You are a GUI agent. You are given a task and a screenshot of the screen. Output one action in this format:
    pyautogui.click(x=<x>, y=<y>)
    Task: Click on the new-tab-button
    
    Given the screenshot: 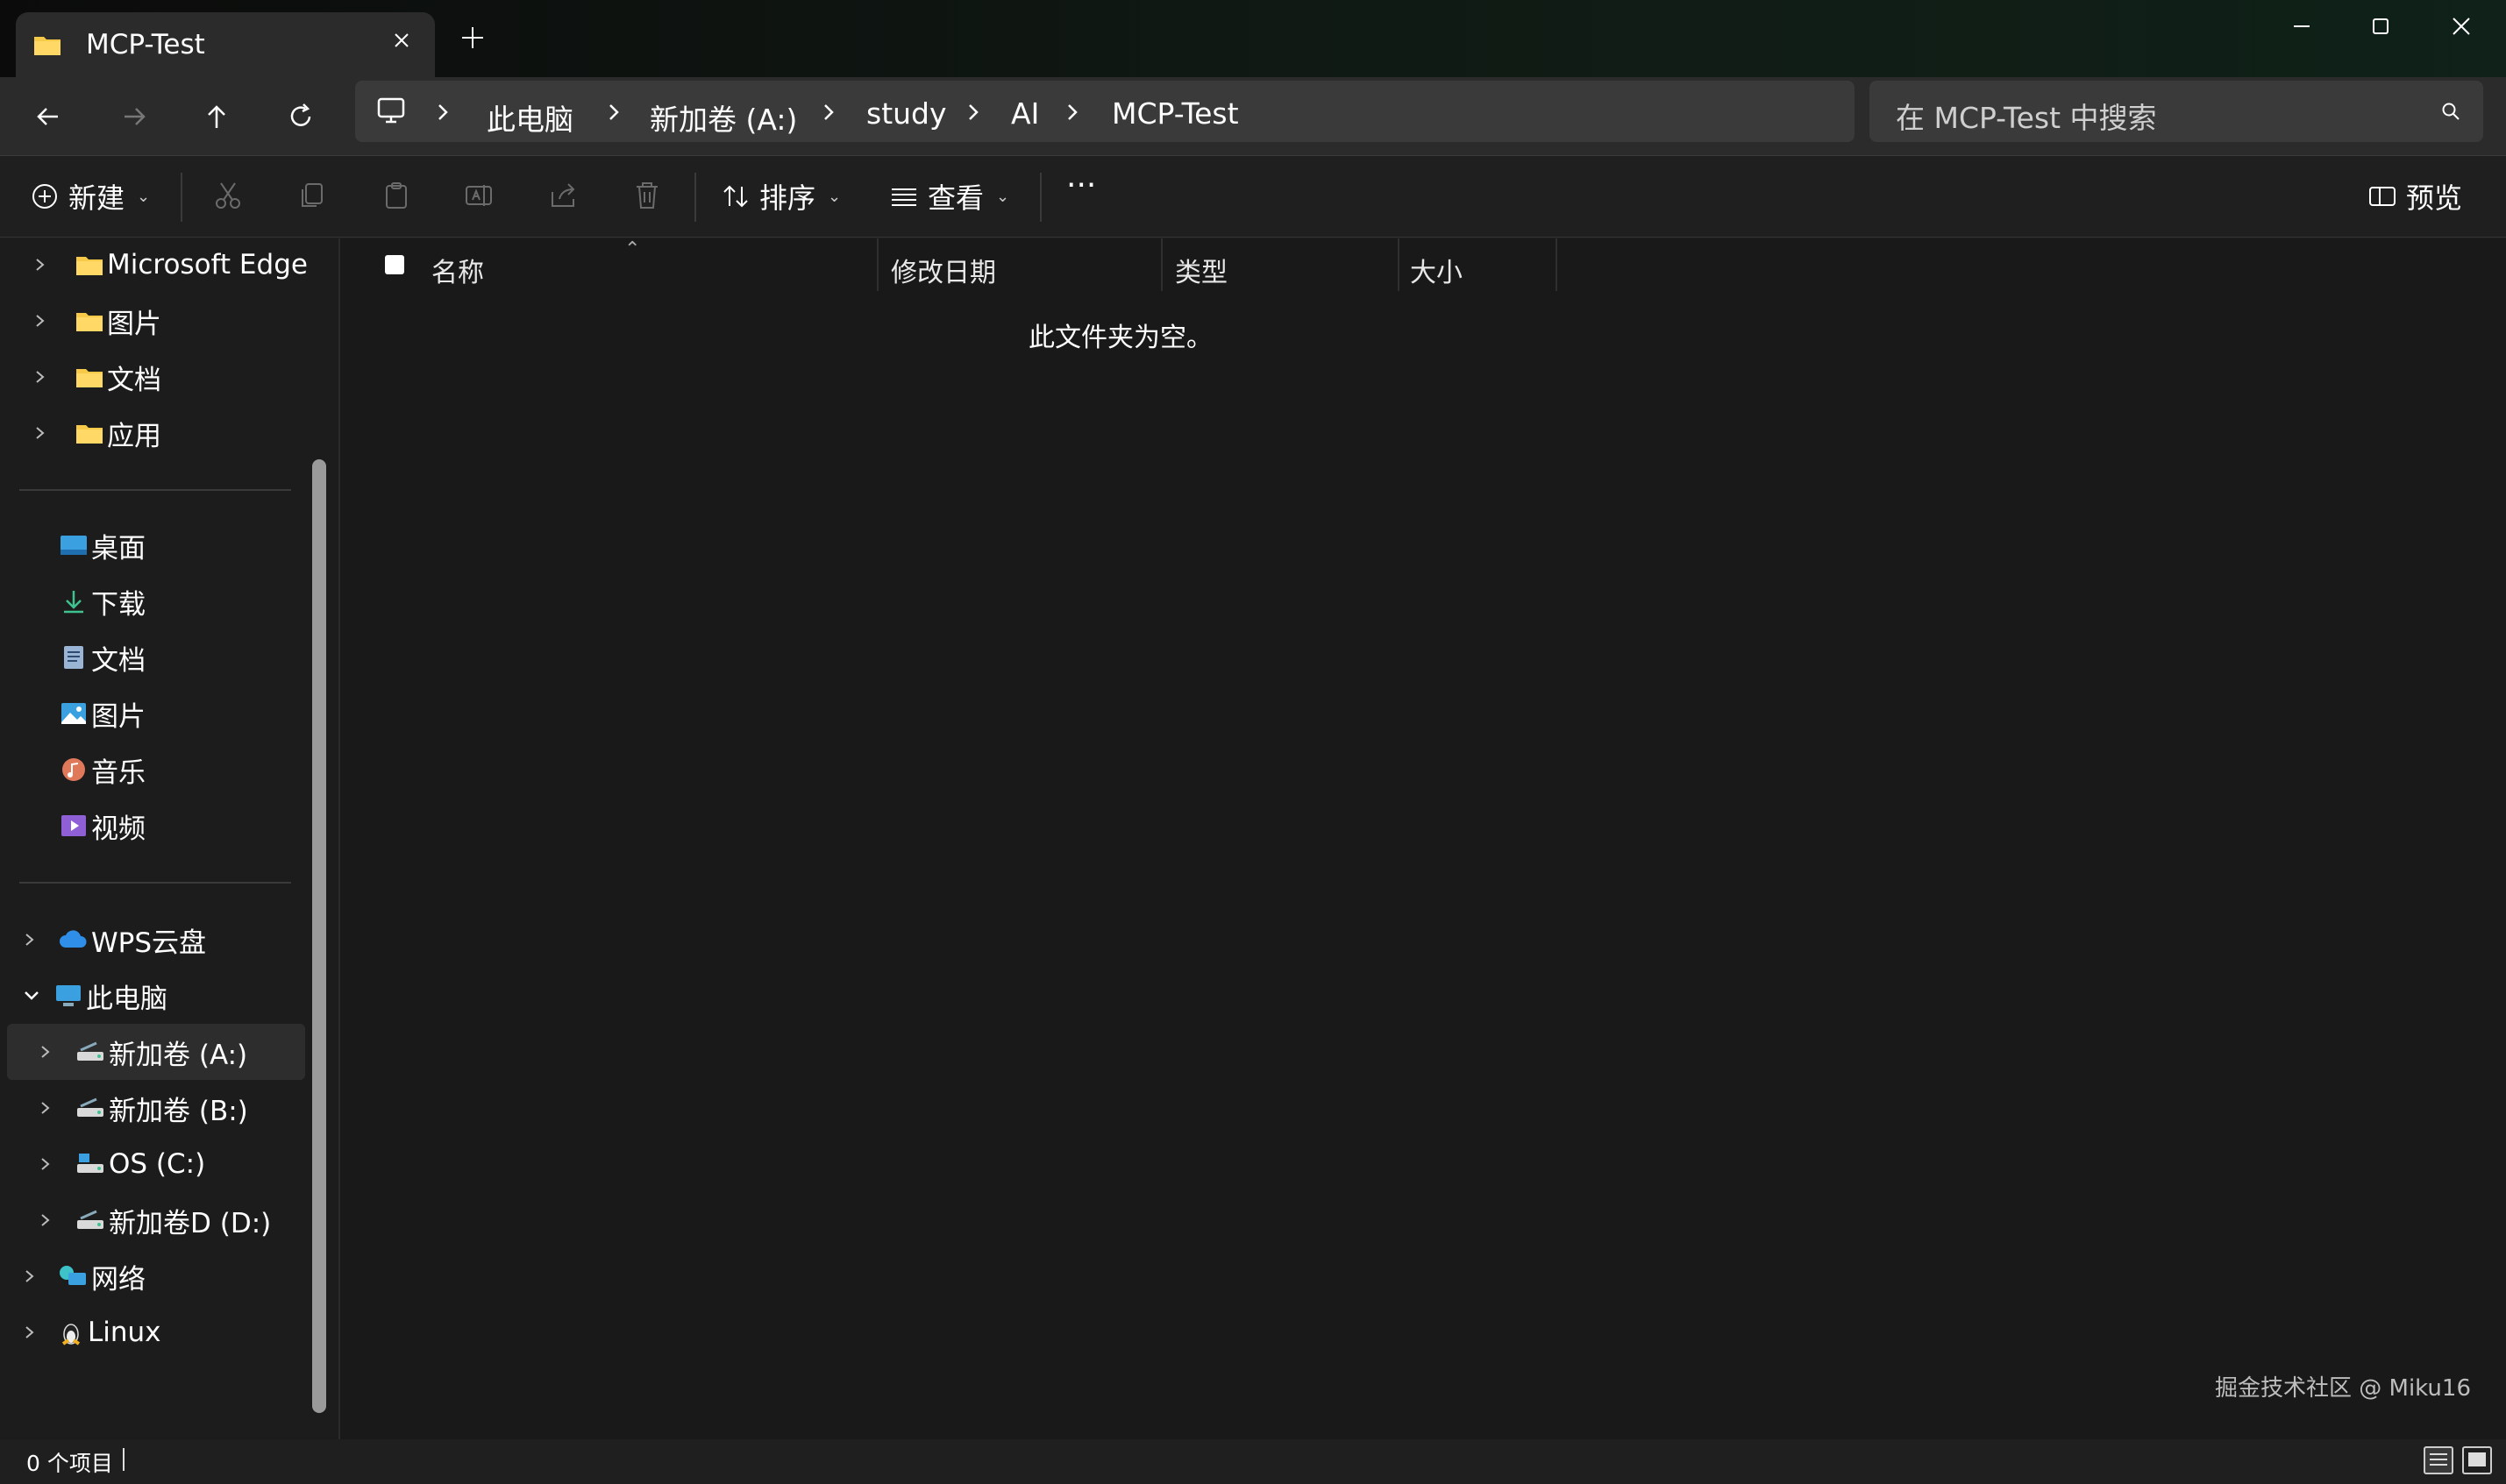 What is the action you would take?
    pyautogui.click(x=472, y=38)
    